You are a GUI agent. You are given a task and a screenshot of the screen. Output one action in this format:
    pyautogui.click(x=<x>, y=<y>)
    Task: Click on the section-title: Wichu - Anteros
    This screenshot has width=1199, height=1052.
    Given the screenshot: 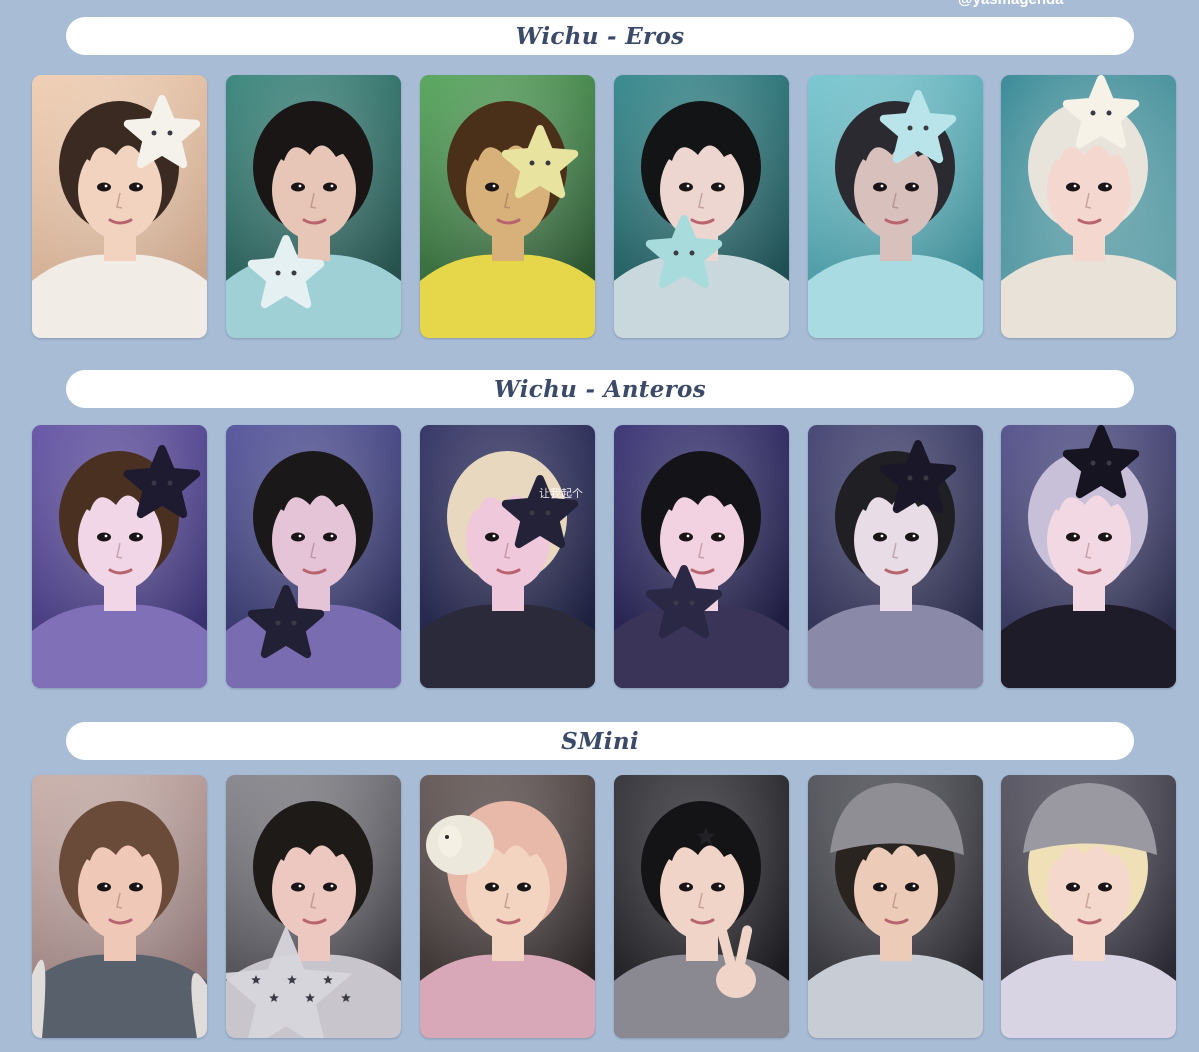 What is the action you would take?
    pyautogui.click(x=600, y=389)
    